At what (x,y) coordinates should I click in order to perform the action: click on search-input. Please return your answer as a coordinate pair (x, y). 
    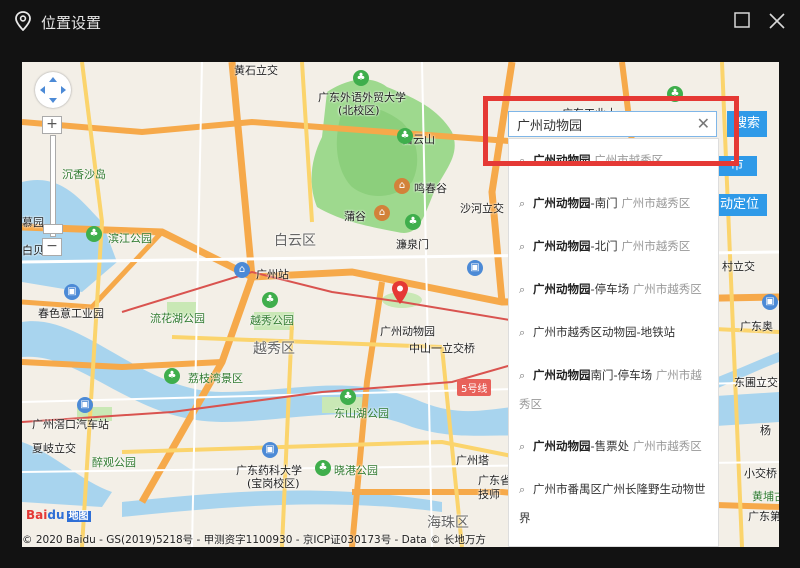
    Looking at the image, I should click on (602, 124).